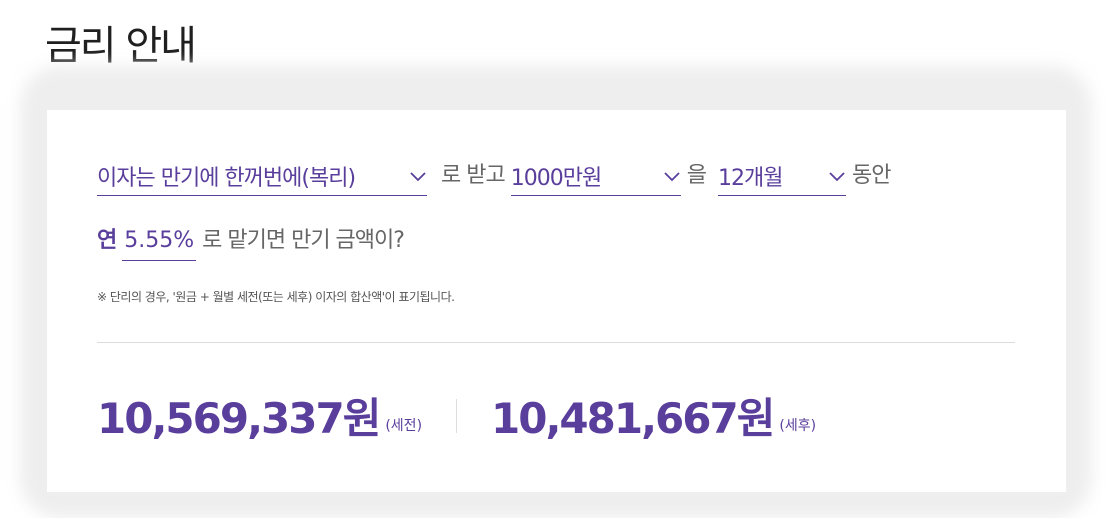  I want to click on period-select: 12개월, so click(781, 176).